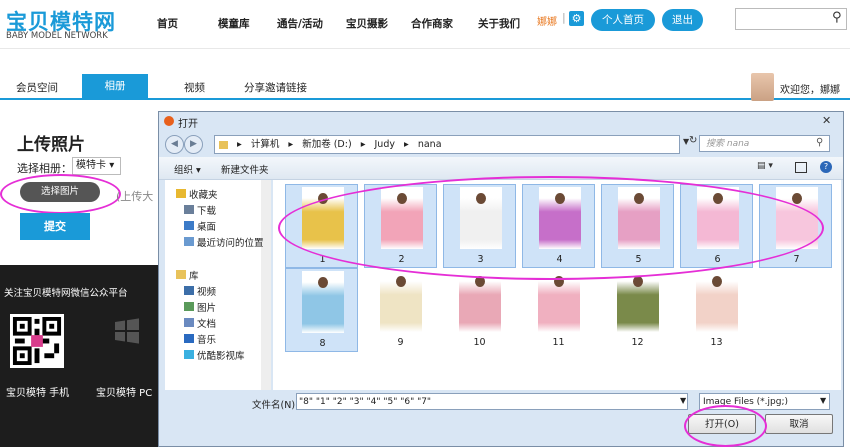  I want to click on nav-partners: 合作商家, so click(432, 23).